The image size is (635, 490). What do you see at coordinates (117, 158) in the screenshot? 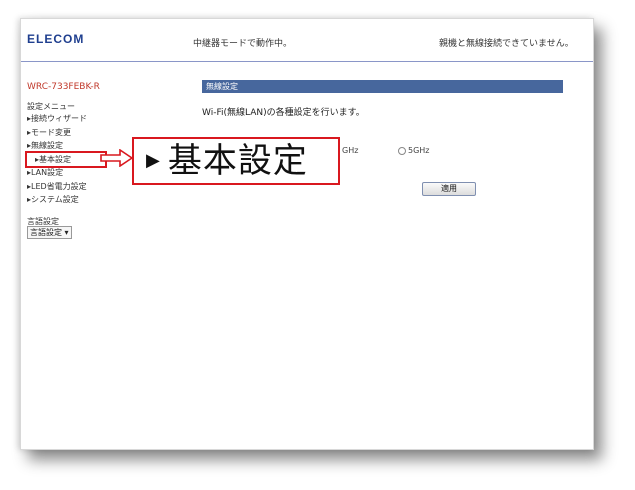
I see `callout-arrow-icon` at bounding box center [117, 158].